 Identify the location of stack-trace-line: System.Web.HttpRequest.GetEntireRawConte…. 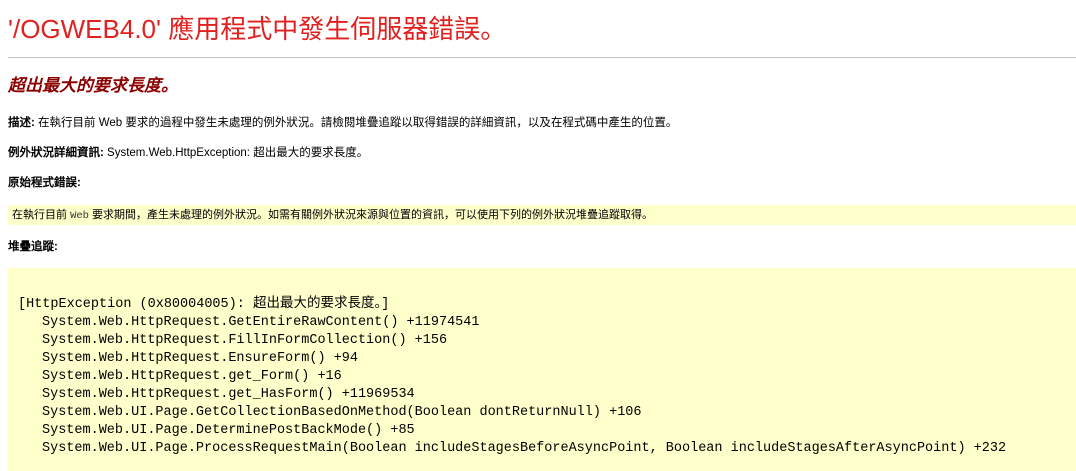
(261, 322).